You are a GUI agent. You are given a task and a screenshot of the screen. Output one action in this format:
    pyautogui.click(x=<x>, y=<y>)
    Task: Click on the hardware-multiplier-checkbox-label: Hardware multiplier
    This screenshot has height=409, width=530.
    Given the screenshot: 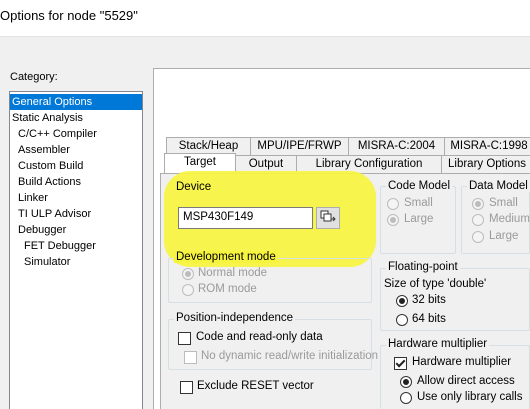 What is the action you would take?
    pyautogui.click(x=462, y=362)
    